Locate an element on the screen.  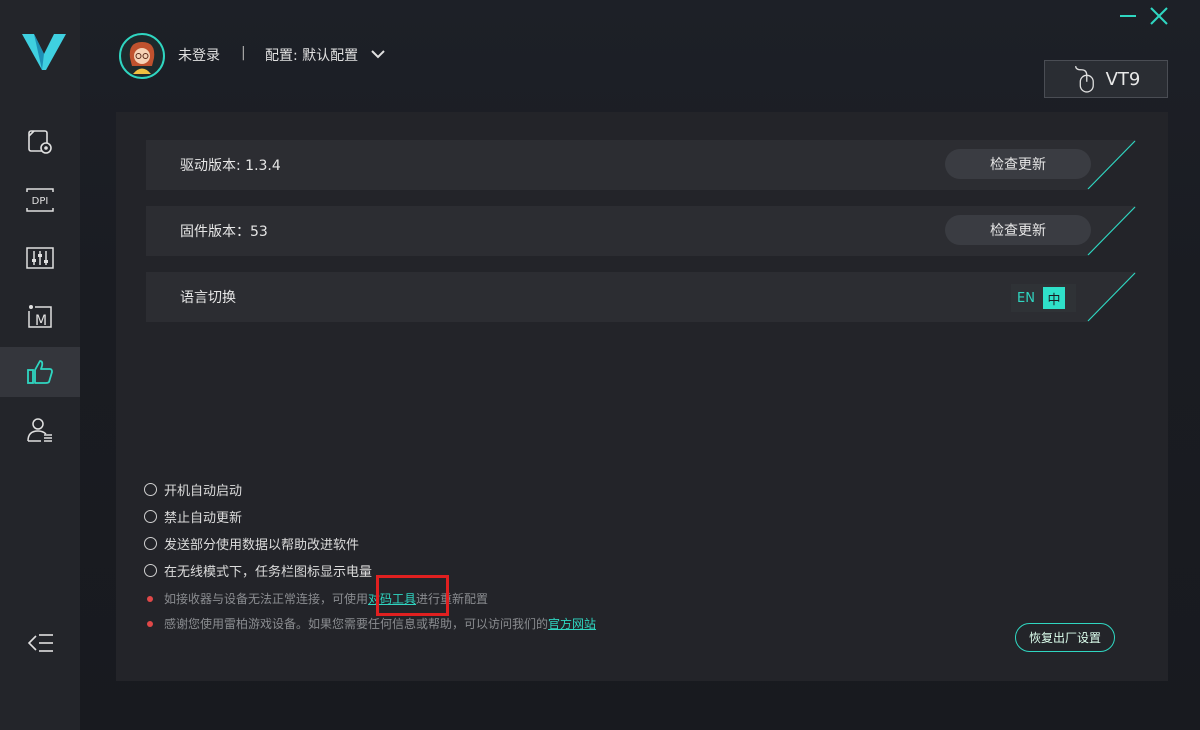
minimize-icon is located at coordinates (1128, 16).